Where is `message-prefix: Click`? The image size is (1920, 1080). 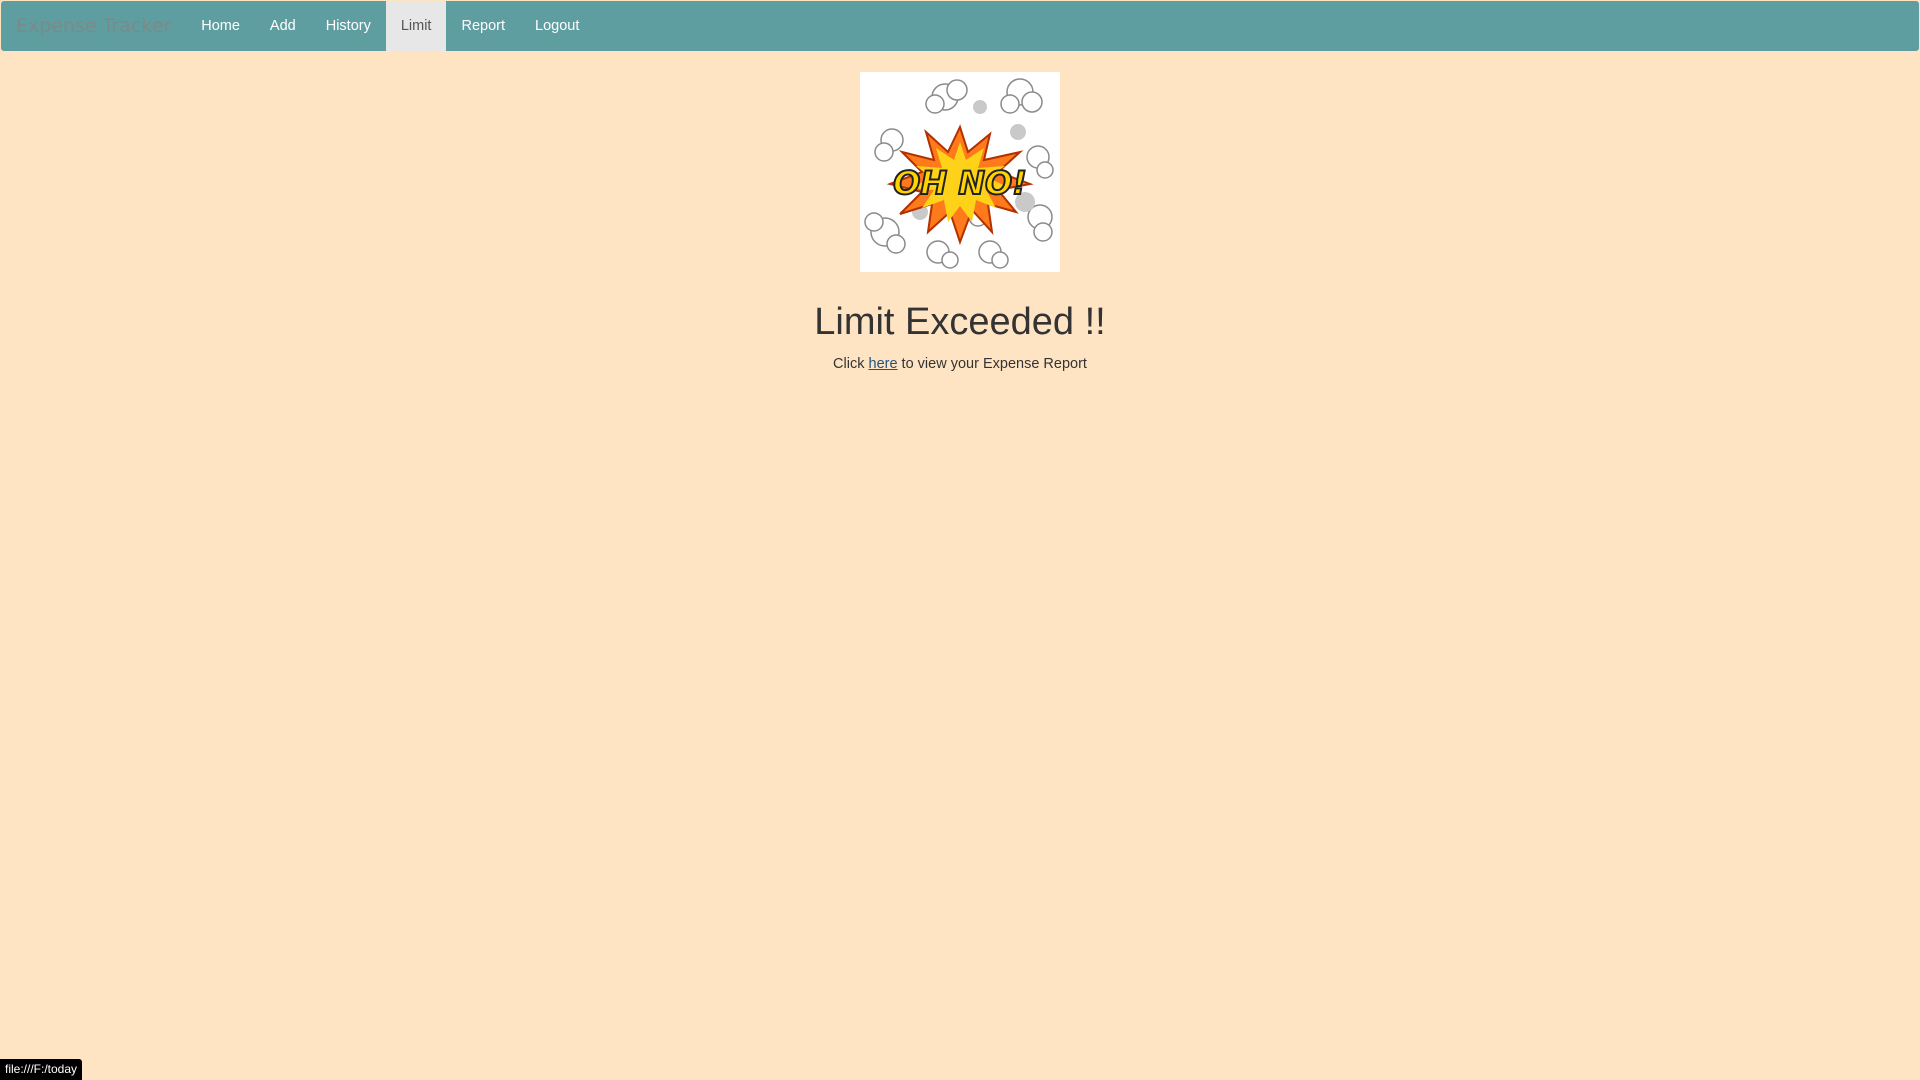 message-prefix: Click is located at coordinates (851, 364).